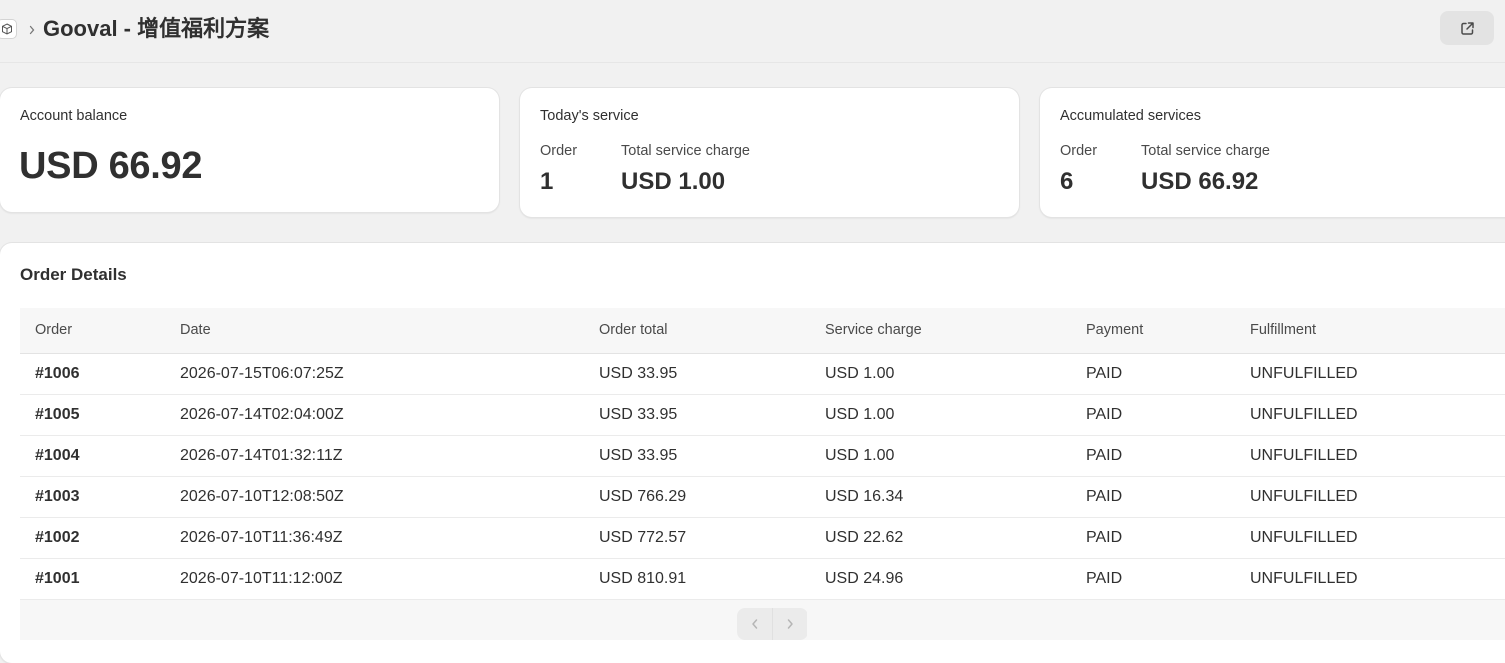 The height and width of the screenshot is (663, 1505). What do you see at coordinates (156, 28) in the screenshot?
I see `page-title: Gooval - 增值福利方案` at bounding box center [156, 28].